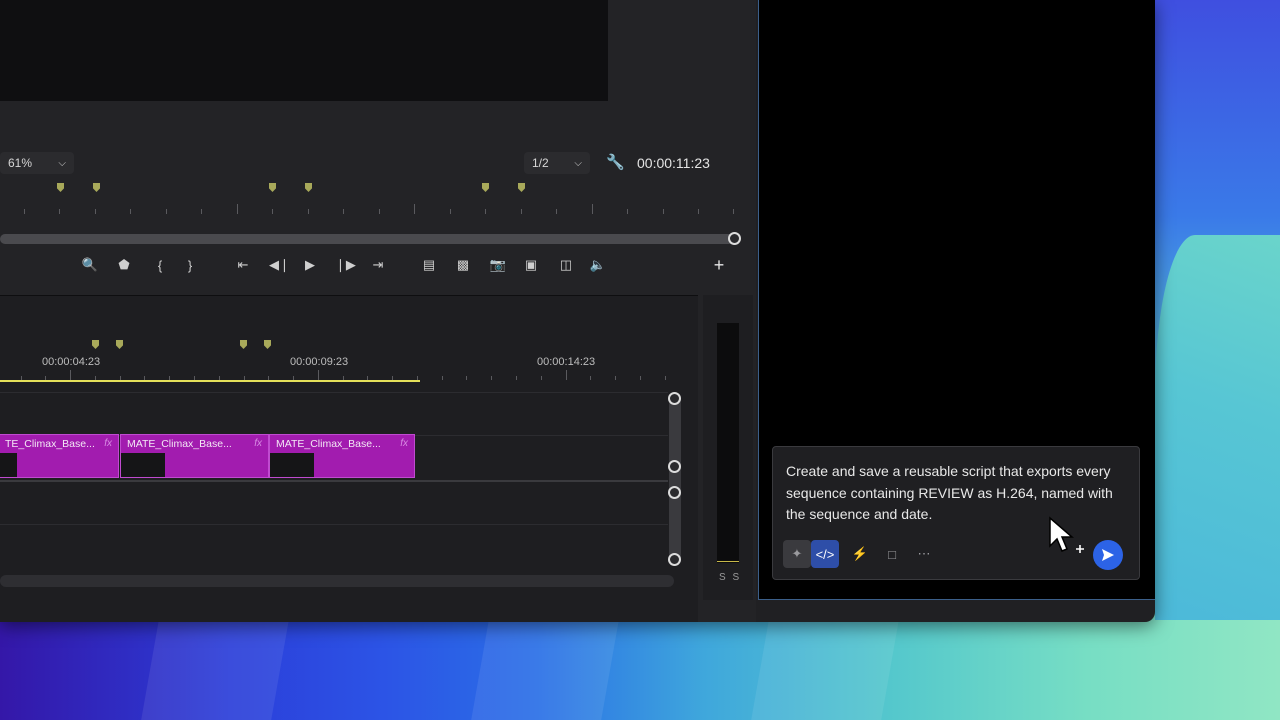 This screenshot has height=720, width=1280. Describe the element at coordinates (892, 554) in the screenshot. I see `bookmark-icon: □` at that location.